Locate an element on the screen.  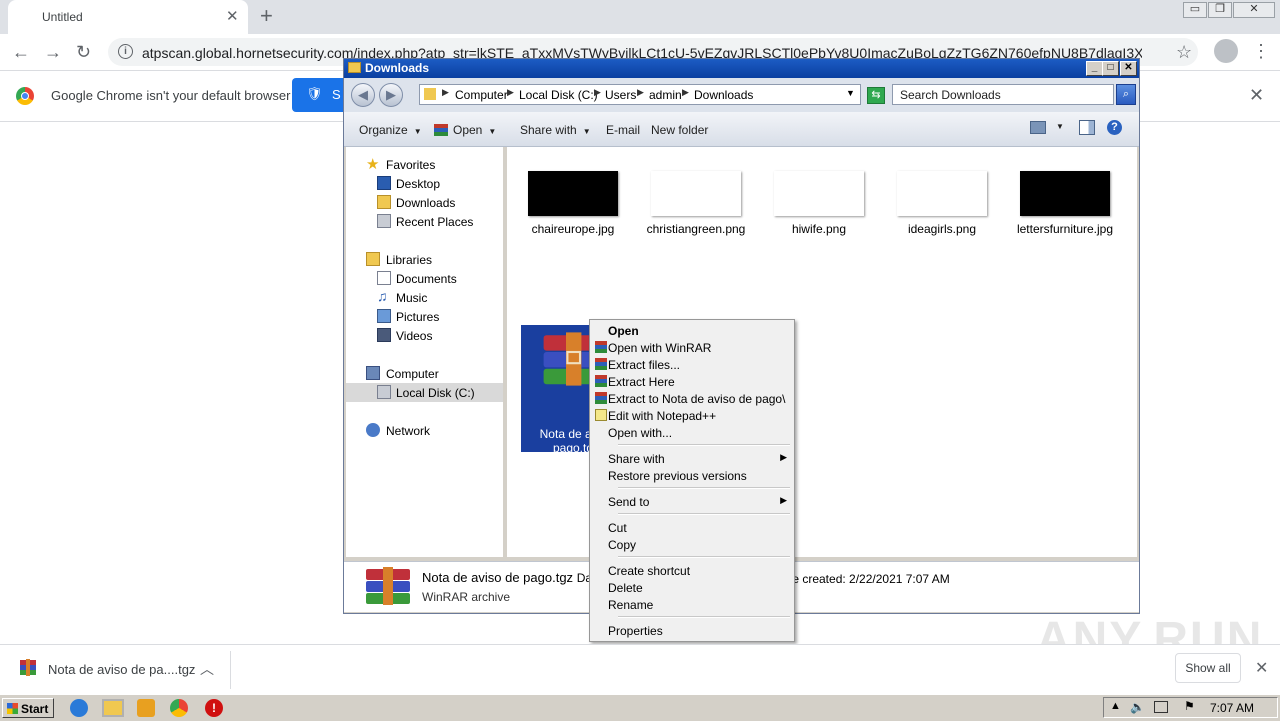
file-item-lettersfurniture: lettersfurniture.jpg is located at coordinates (1065, 203).